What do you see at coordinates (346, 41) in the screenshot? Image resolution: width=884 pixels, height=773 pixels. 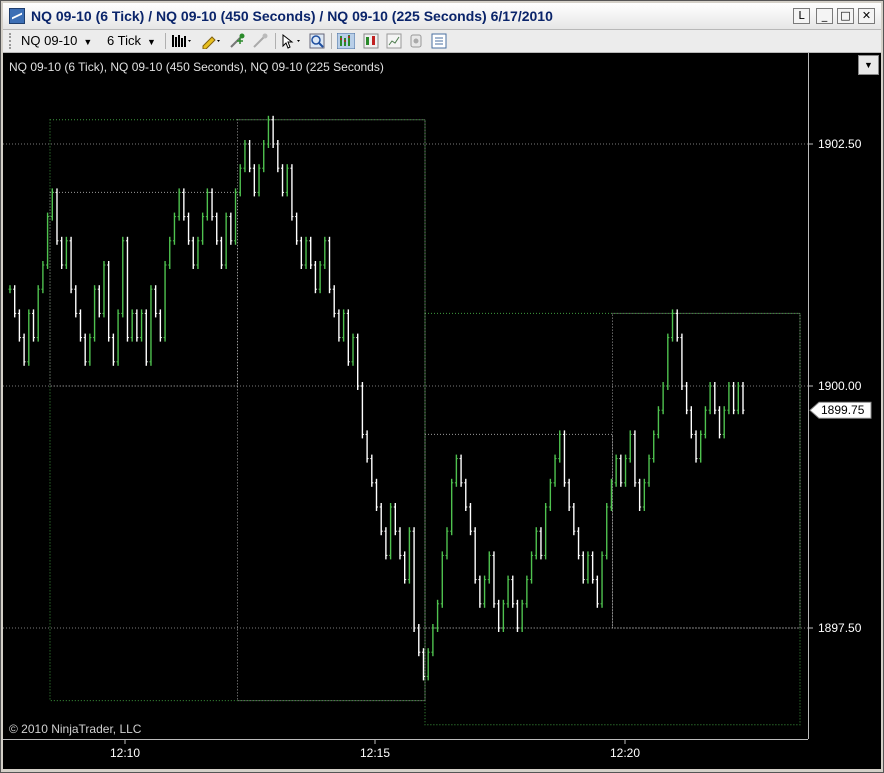 I see `chart-type-icon` at bounding box center [346, 41].